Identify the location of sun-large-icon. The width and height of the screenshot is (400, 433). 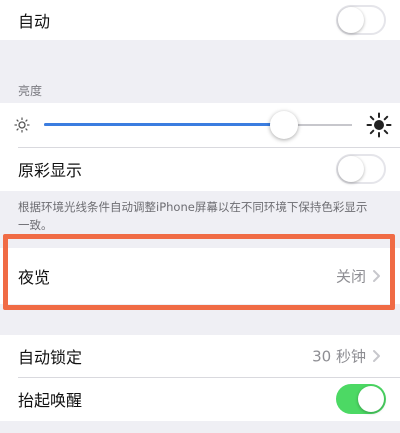
(379, 125).